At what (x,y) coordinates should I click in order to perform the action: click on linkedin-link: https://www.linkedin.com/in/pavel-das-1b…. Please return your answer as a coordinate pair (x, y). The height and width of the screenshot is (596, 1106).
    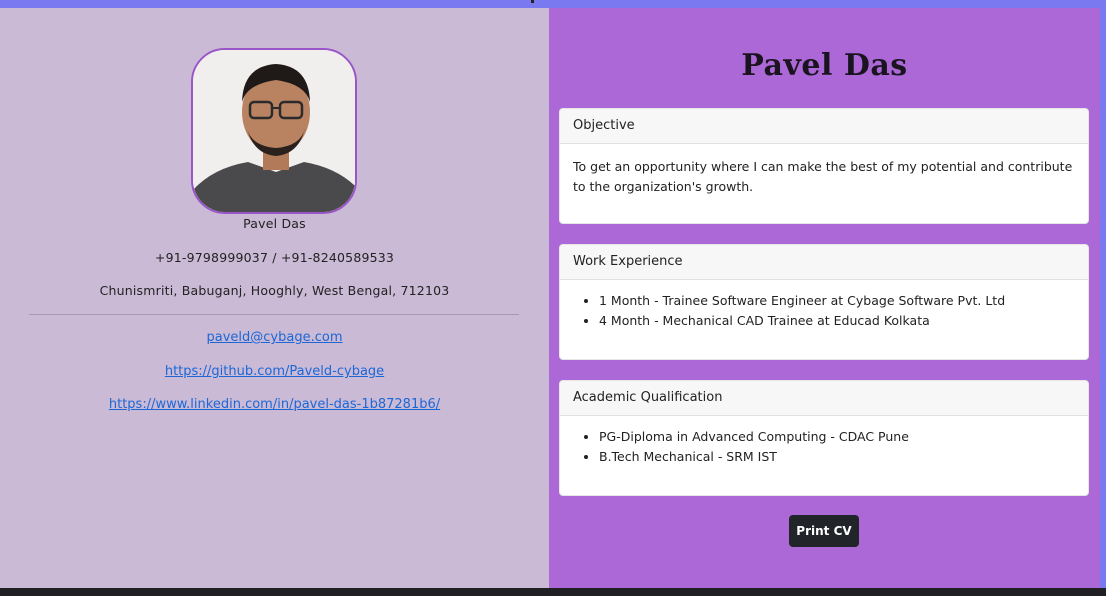
    Looking at the image, I should click on (274, 404).